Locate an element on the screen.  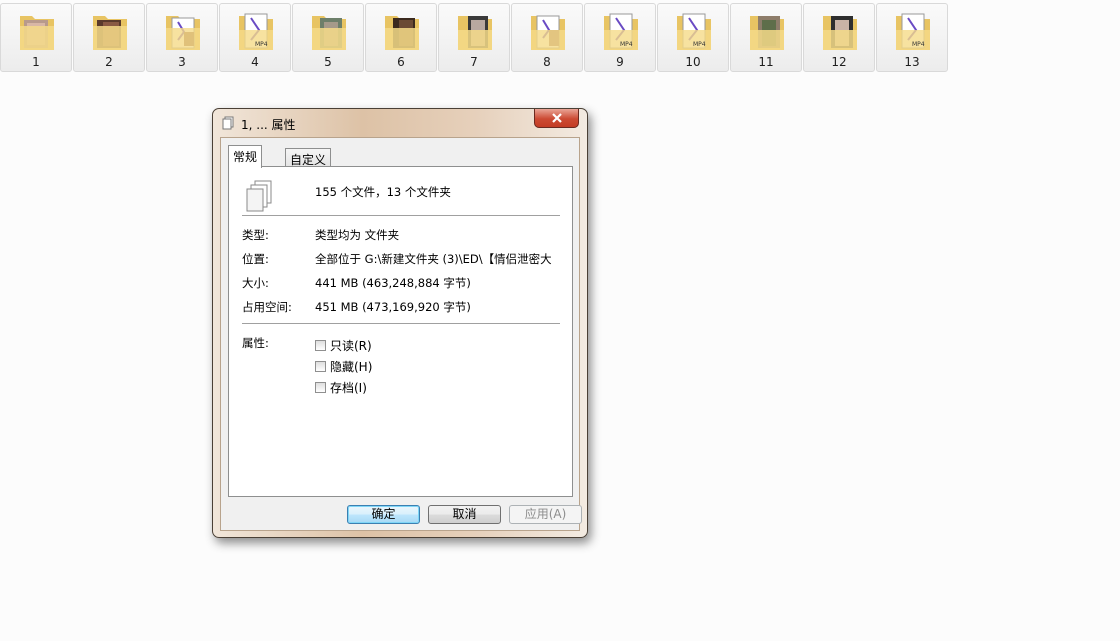
folder-item: 1 is located at coordinates (36, 37).